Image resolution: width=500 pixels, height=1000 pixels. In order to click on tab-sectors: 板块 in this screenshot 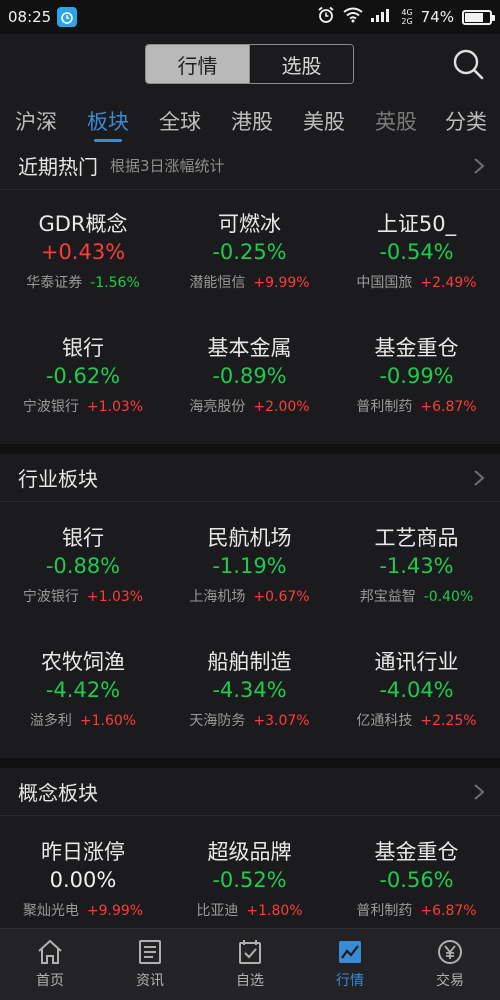, I will do `click(108, 122)`.